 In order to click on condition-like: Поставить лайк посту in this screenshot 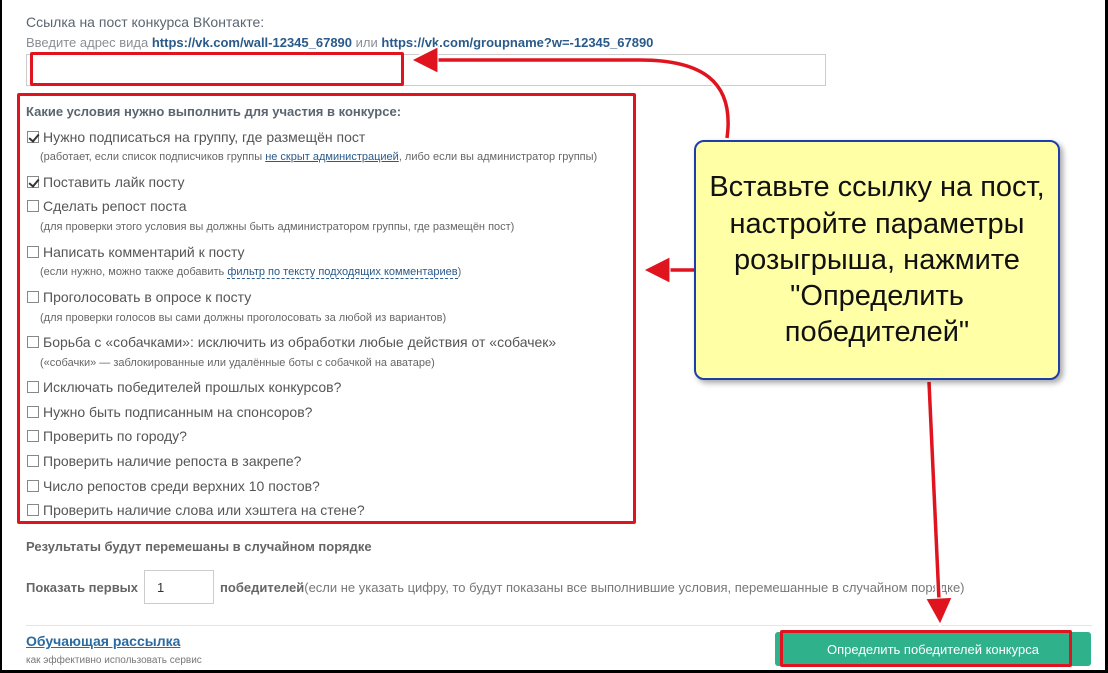, I will do `click(105, 182)`.